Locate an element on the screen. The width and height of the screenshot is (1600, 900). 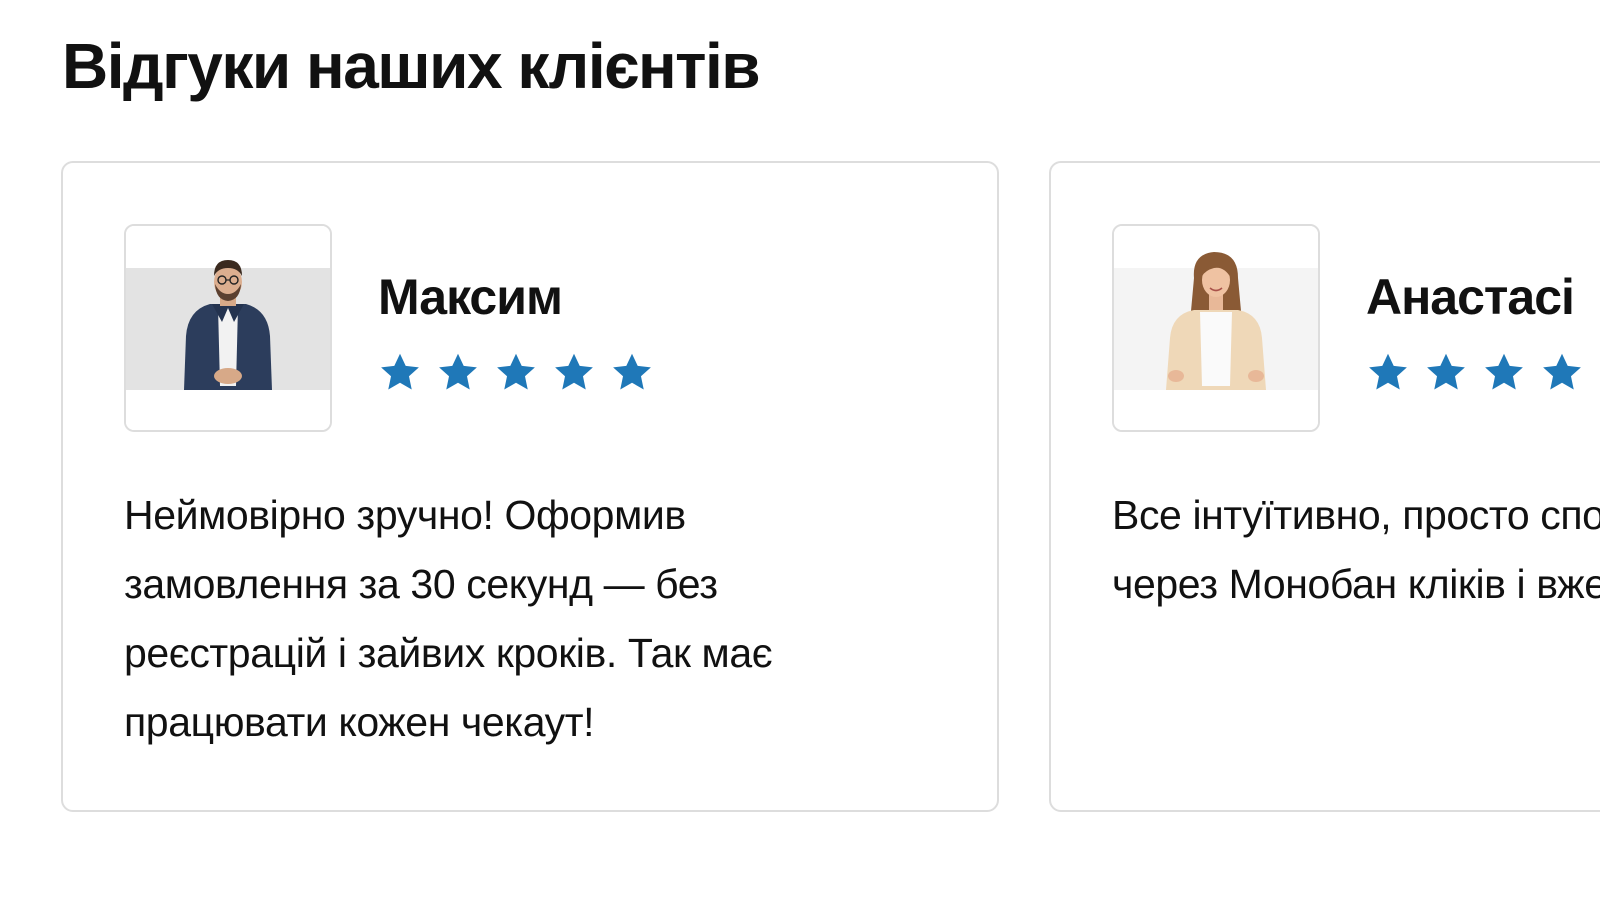
man-portrait-photo is located at coordinates (228, 328).